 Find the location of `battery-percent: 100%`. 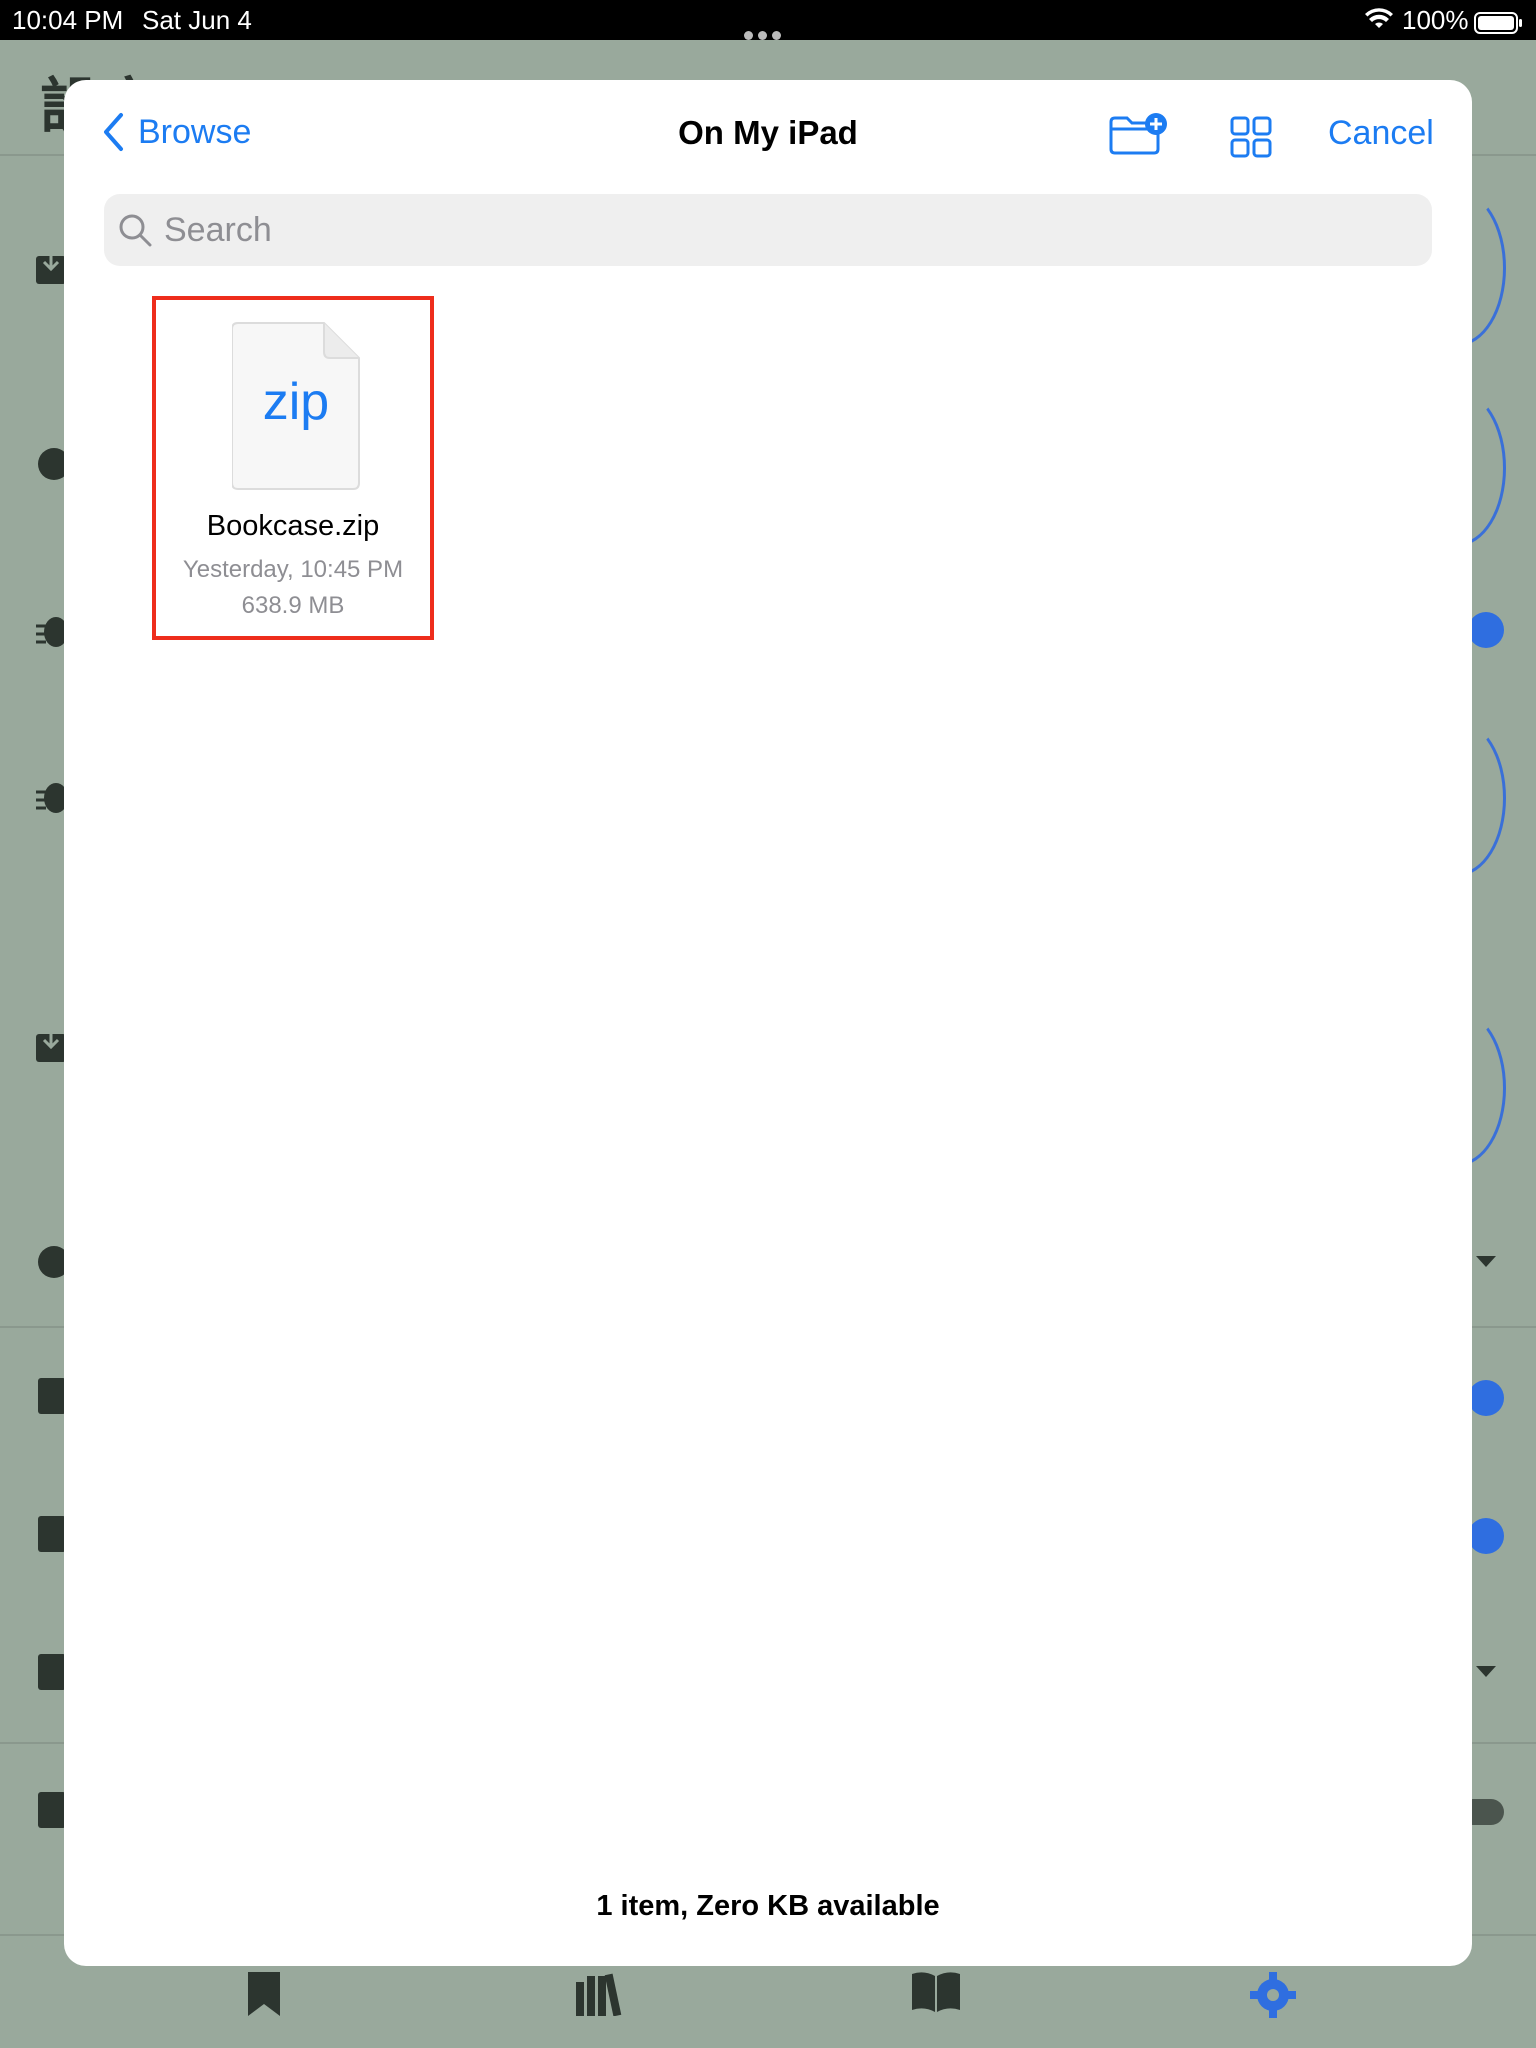

battery-percent: 100% is located at coordinates (1435, 20).